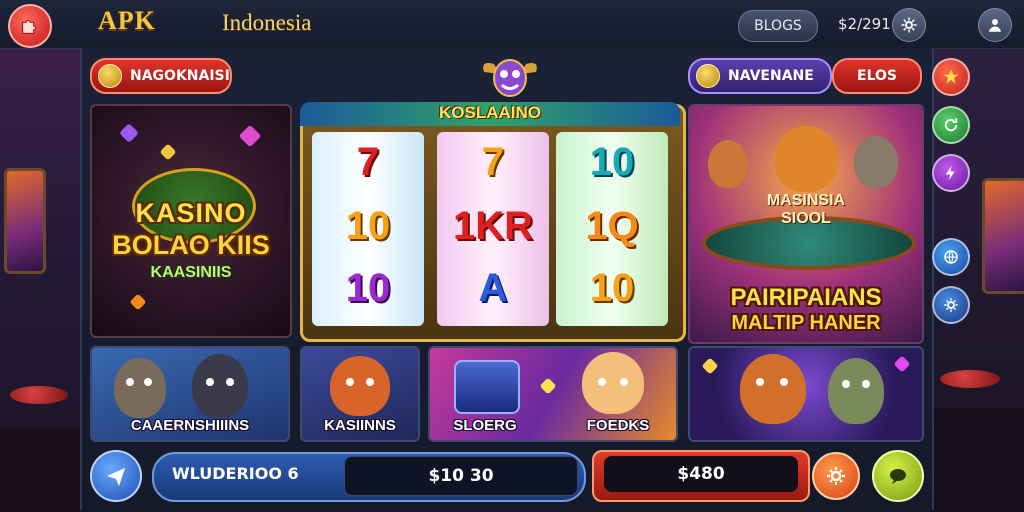 Image resolution: width=1024 pixels, height=512 pixels. I want to click on slot-reel: 10 1Q 10, so click(612, 229).